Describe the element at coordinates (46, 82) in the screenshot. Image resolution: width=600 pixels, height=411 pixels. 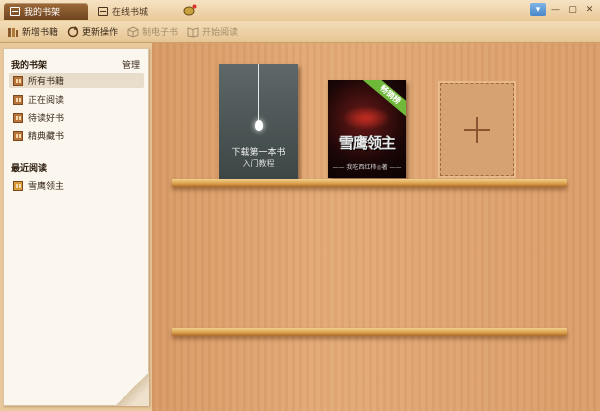
I see `sidebar-item-label: 所有书籍` at that location.